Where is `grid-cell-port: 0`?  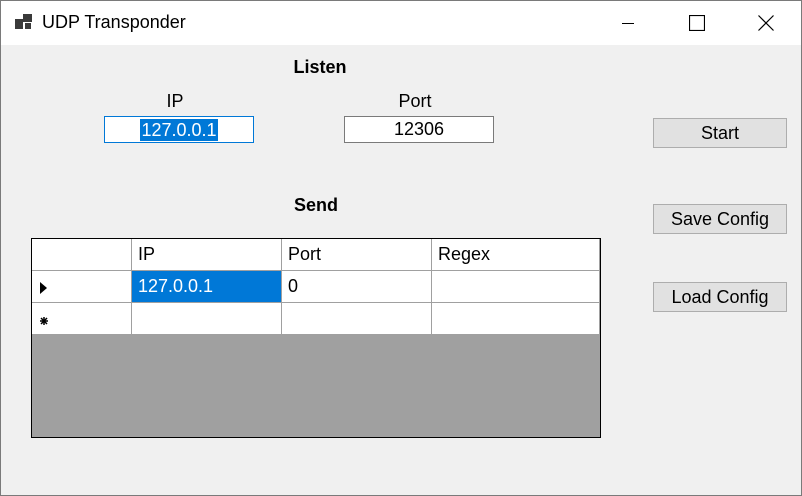 grid-cell-port: 0 is located at coordinates (357, 287).